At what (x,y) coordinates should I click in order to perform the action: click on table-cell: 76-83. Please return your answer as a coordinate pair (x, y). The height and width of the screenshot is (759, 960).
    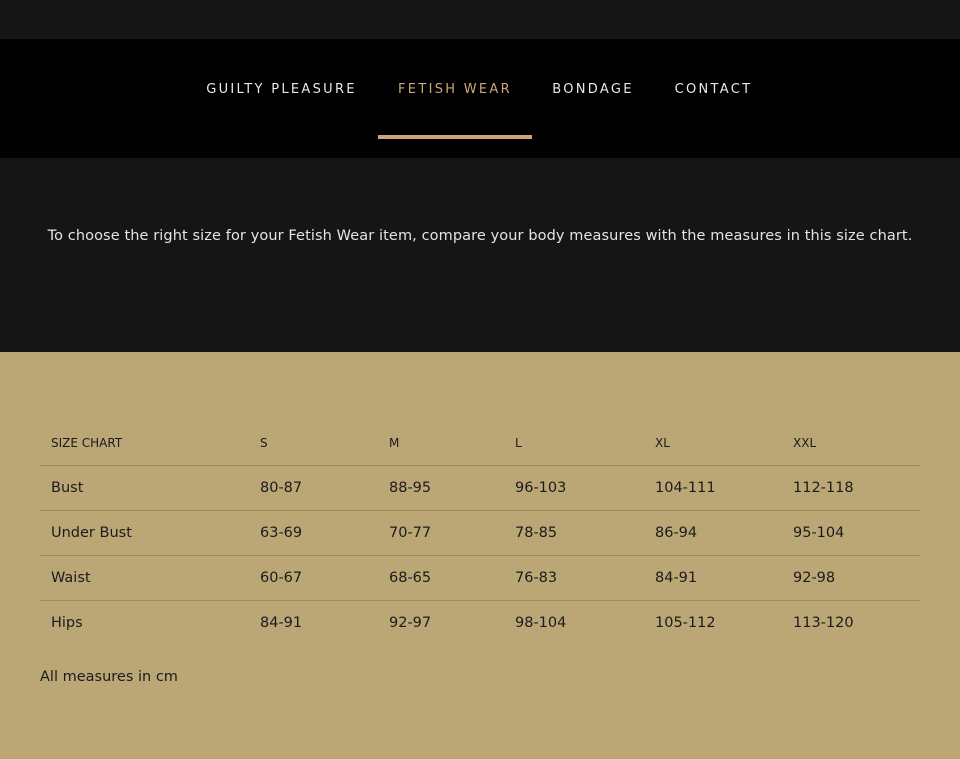
    Looking at the image, I should click on (574, 578).